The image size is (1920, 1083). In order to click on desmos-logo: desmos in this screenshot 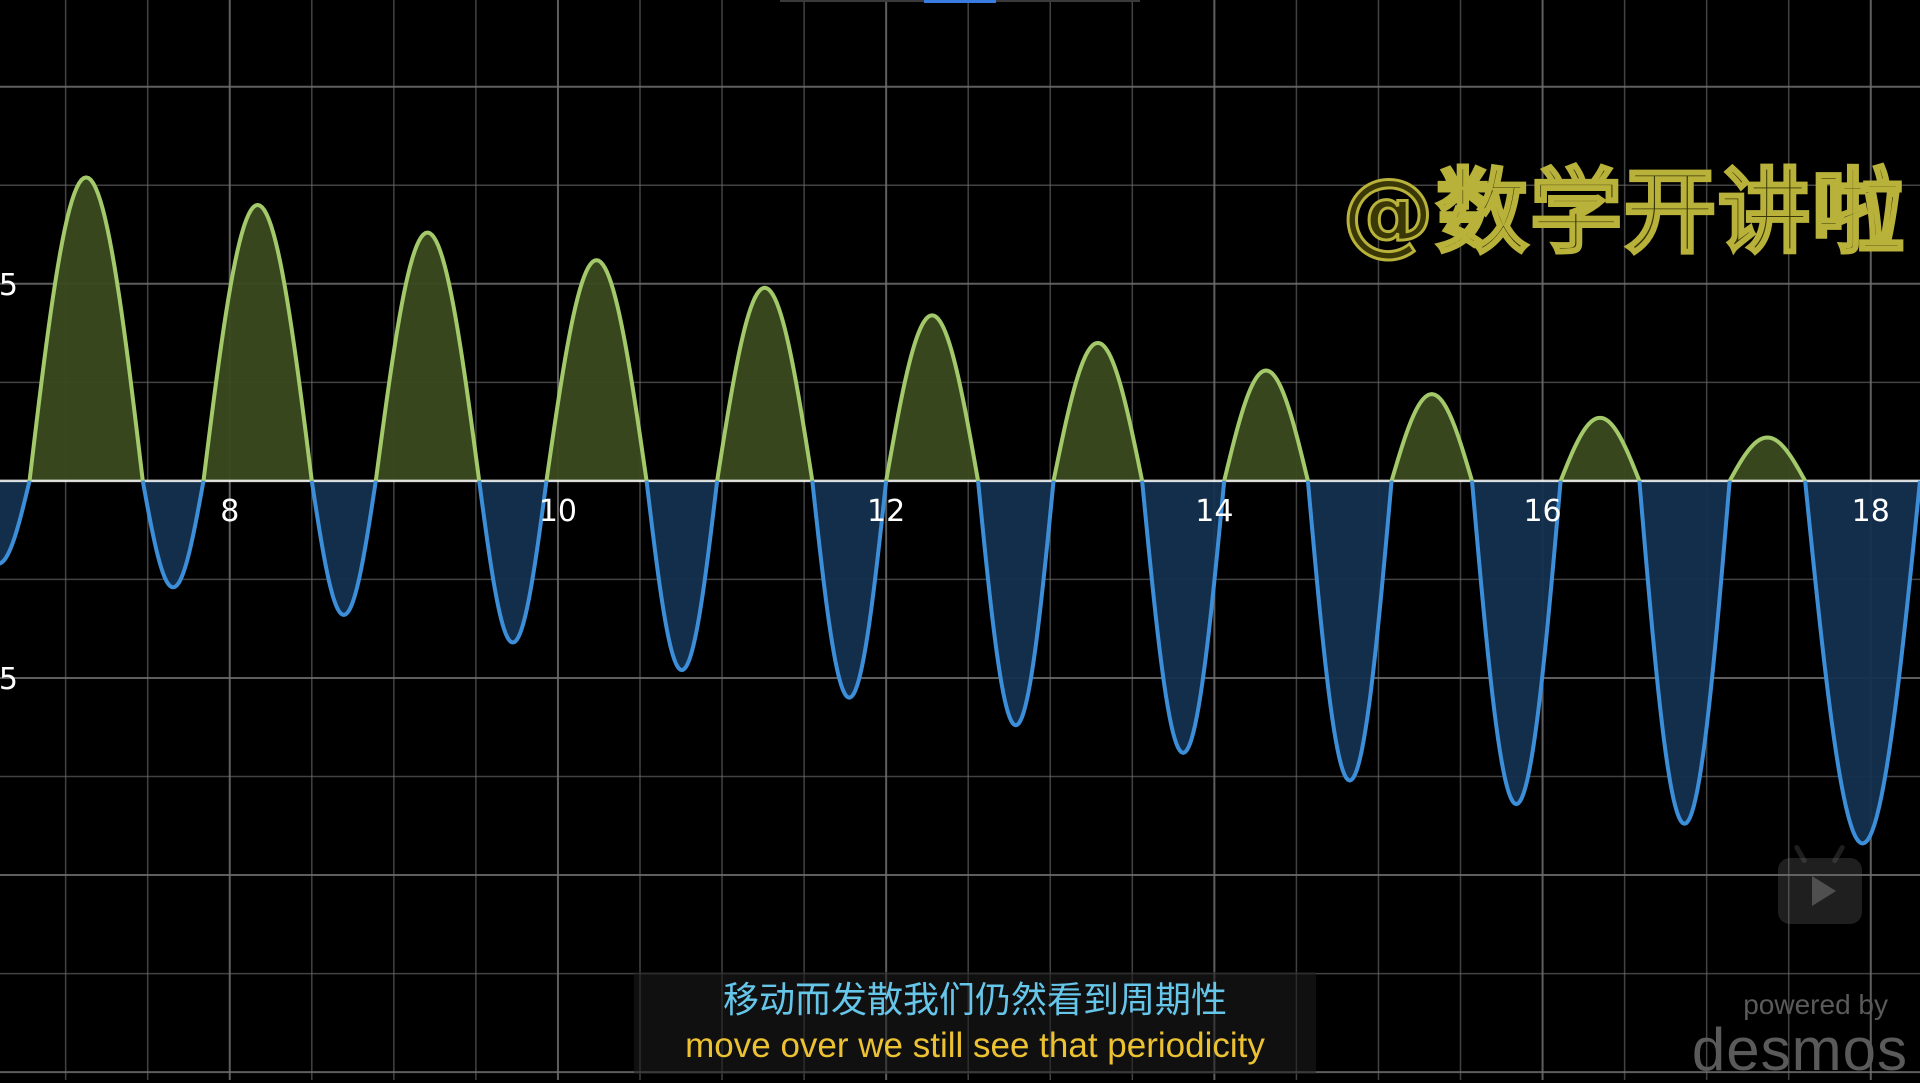, I will do `click(1799, 1049)`.